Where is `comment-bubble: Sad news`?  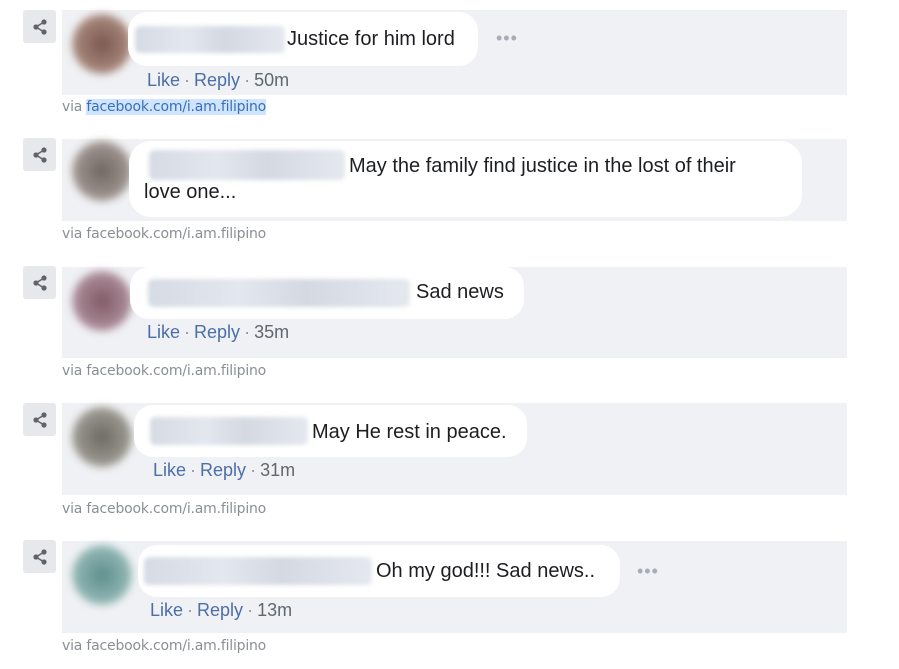 comment-bubble: Sad news is located at coordinates (327, 293).